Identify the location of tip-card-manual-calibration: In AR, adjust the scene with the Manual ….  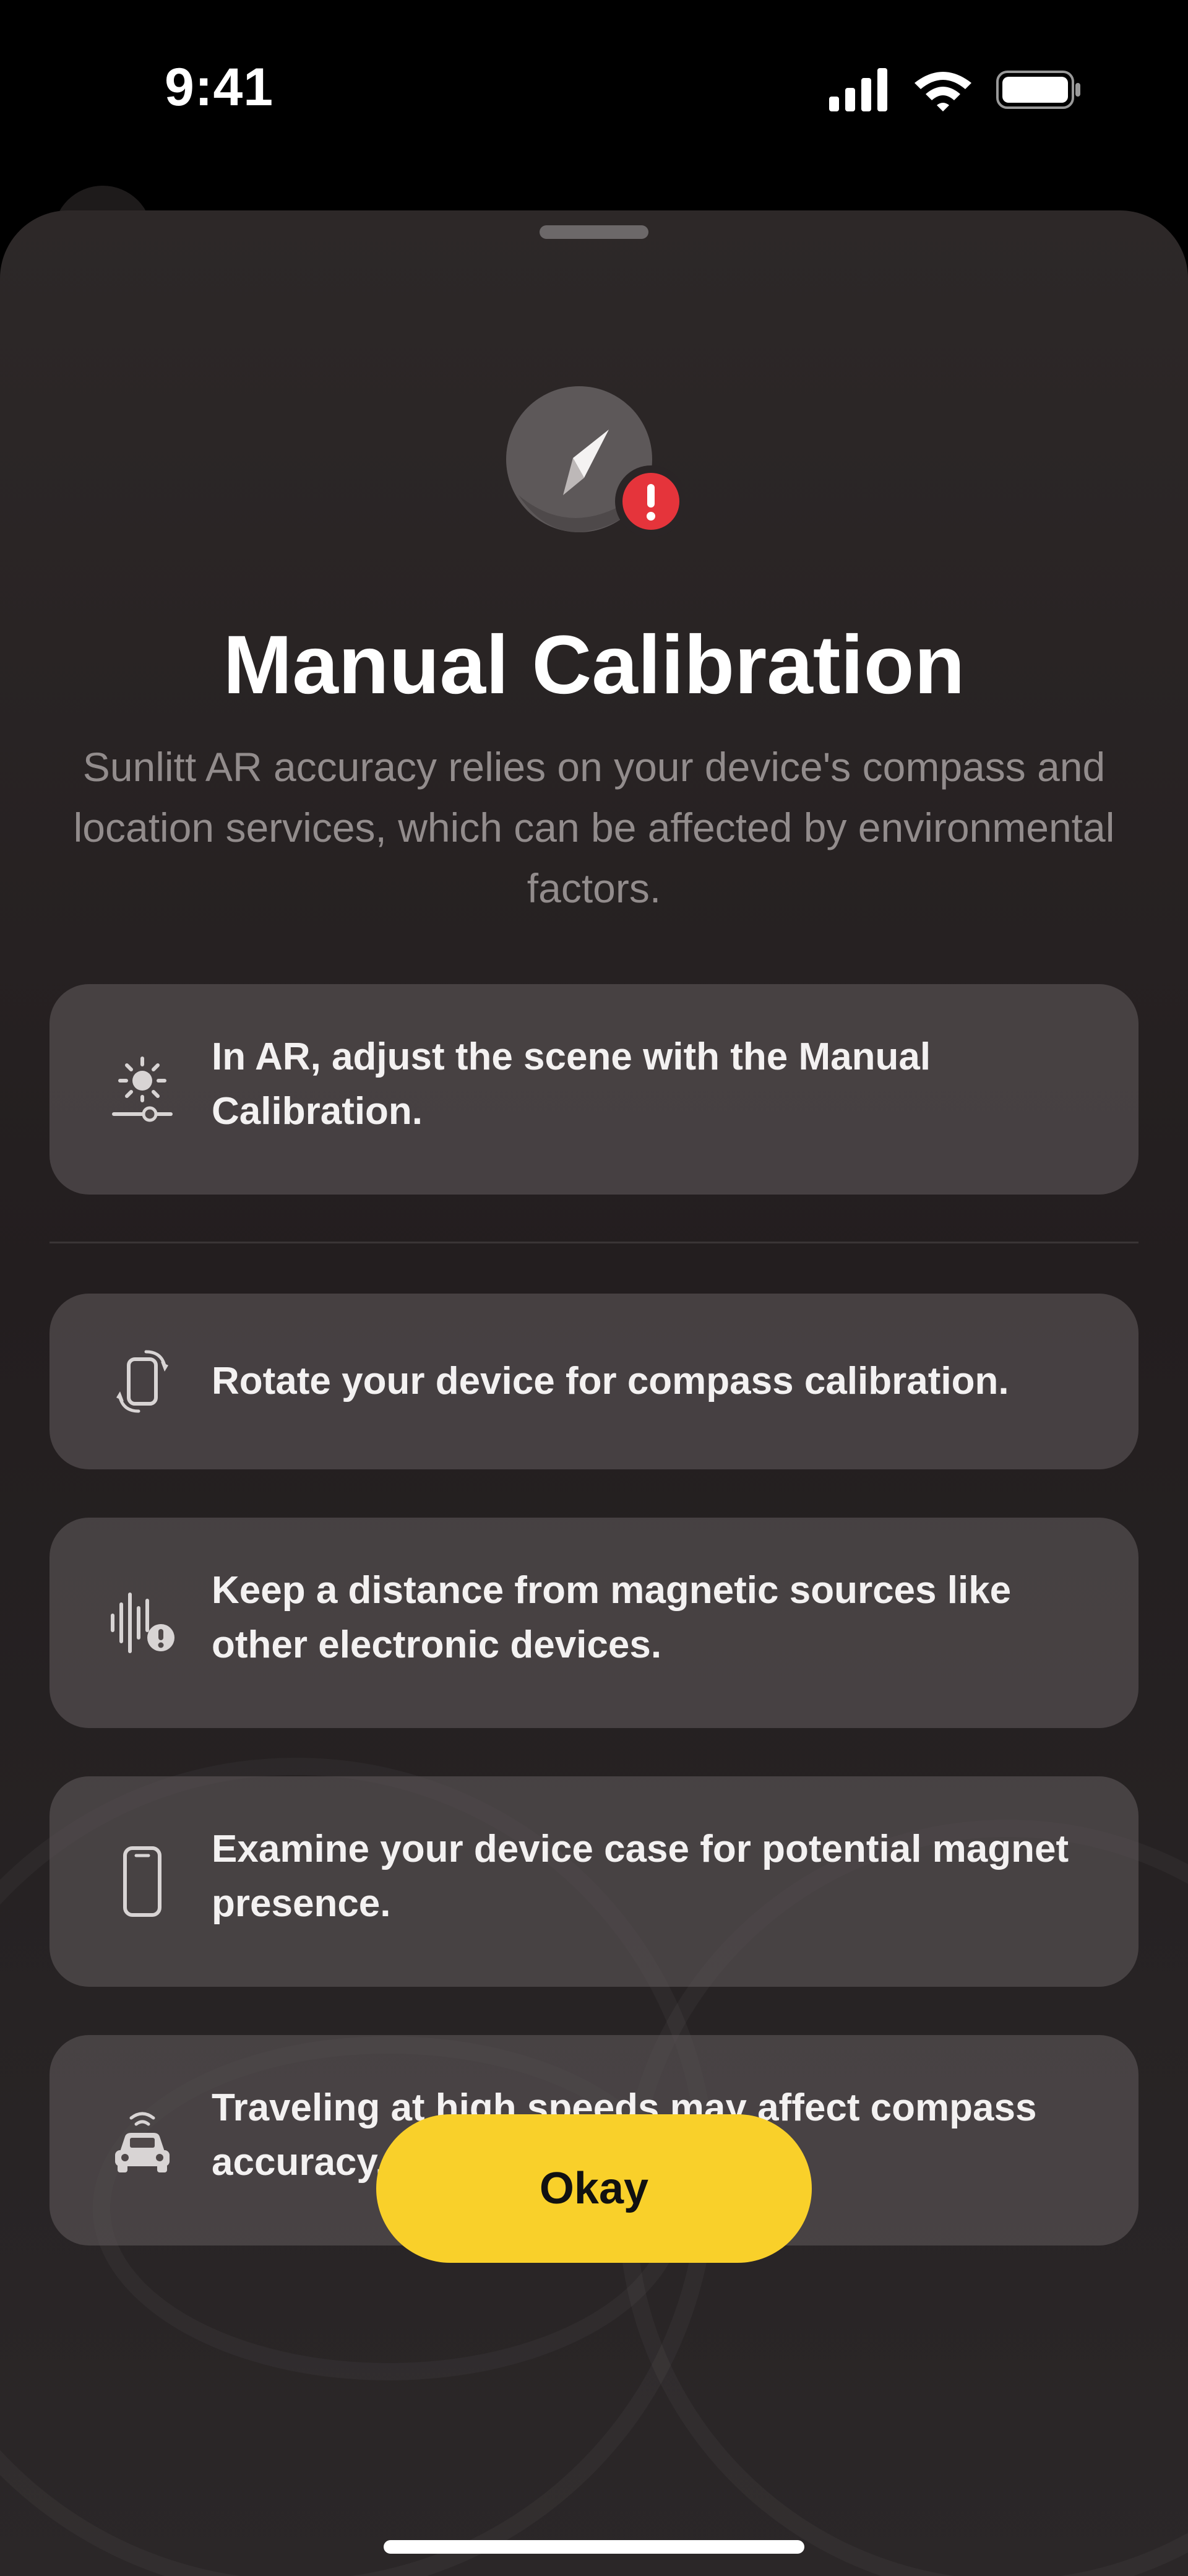
(594, 1089).